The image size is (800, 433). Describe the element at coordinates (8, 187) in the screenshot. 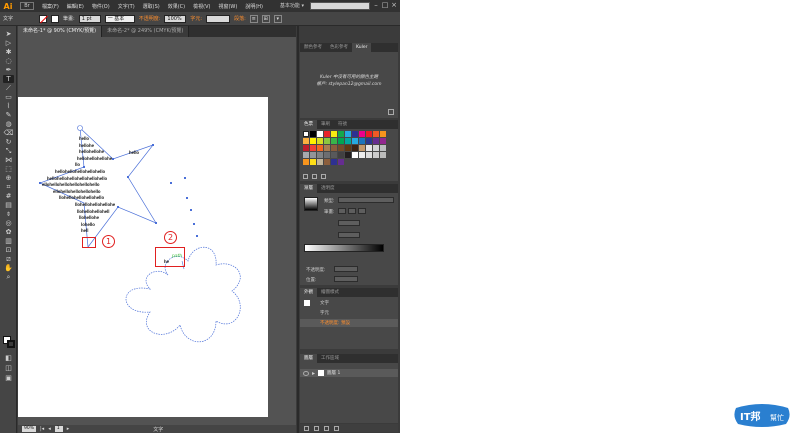

I see `perspective-grid-tool-icon: ⌗` at that location.